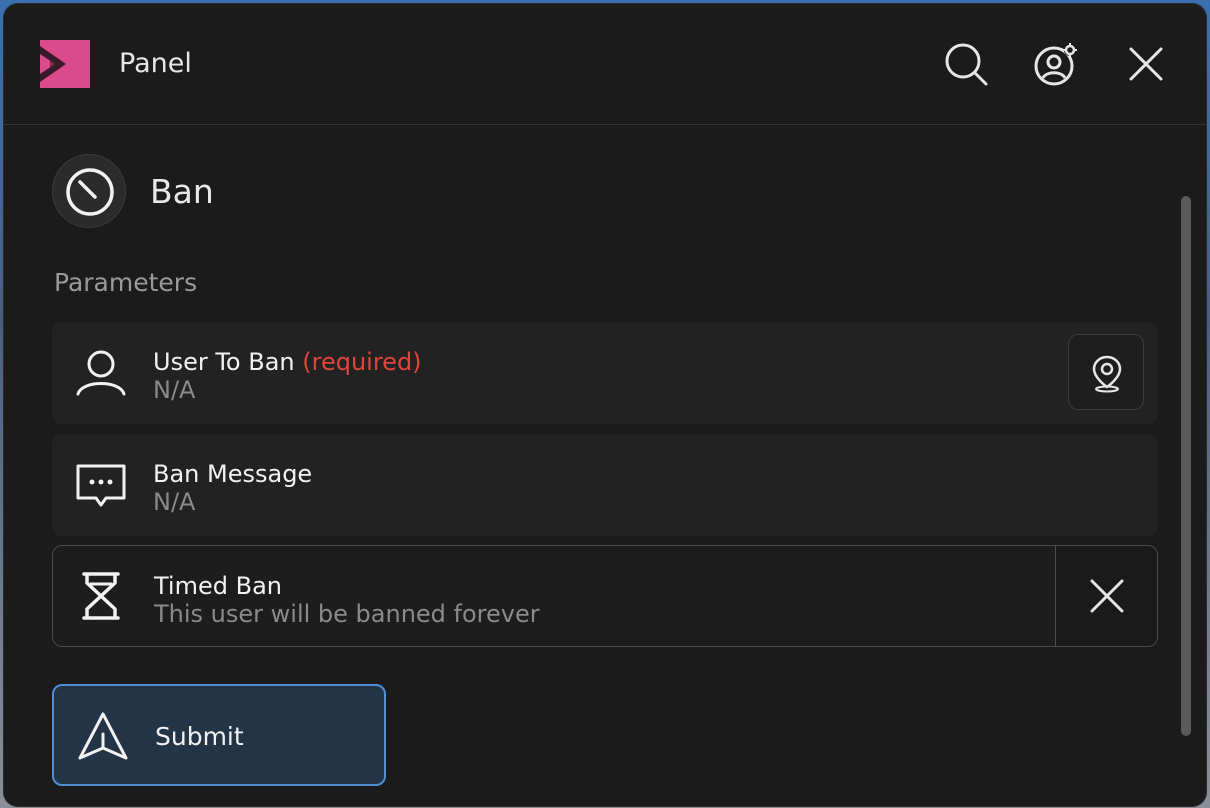 This screenshot has height=808, width=1210. I want to click on close-button, so click(1146, 64).